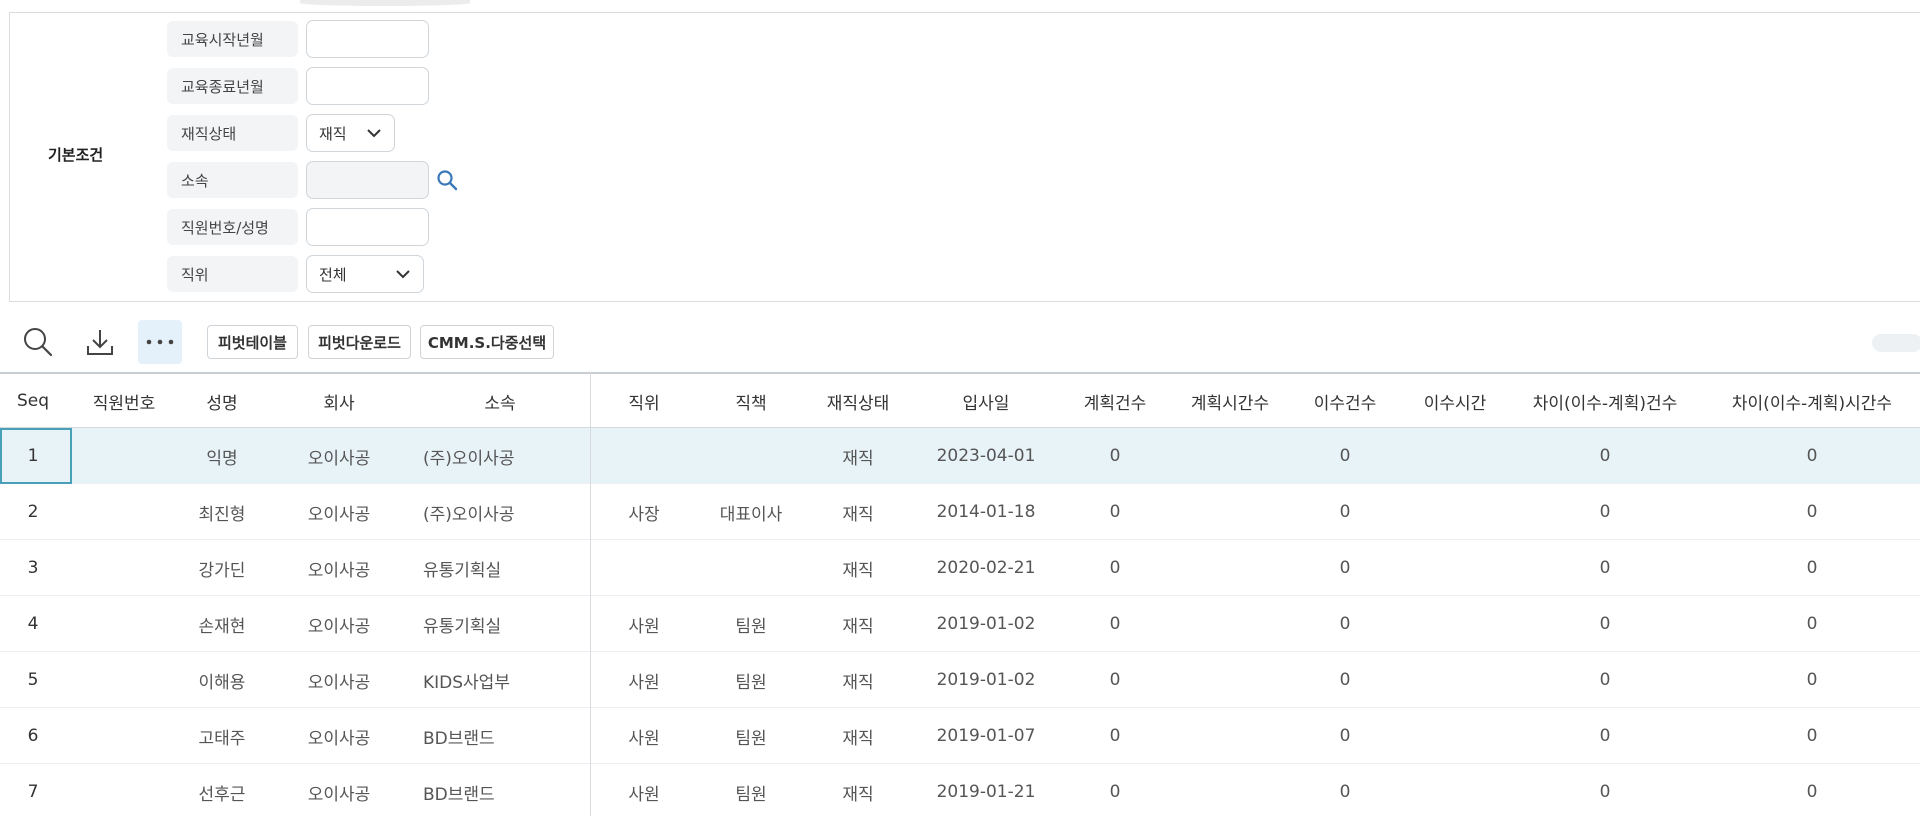 Image resolution: width=1920 pixels, height=816 pixels. What do you see at coordinates (986, 456) in the screenshot?
I see `cell-hire-date: 2023-04-01` at bounding box center [986, 456].